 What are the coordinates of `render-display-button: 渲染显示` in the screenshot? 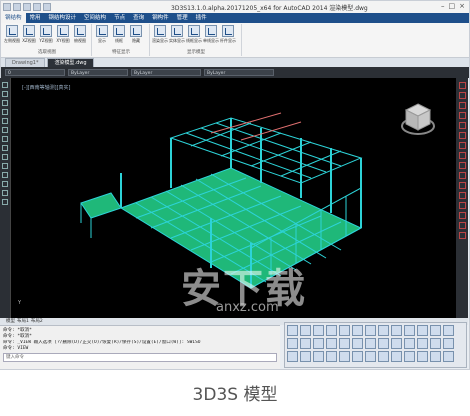 It's located at (160, 34).